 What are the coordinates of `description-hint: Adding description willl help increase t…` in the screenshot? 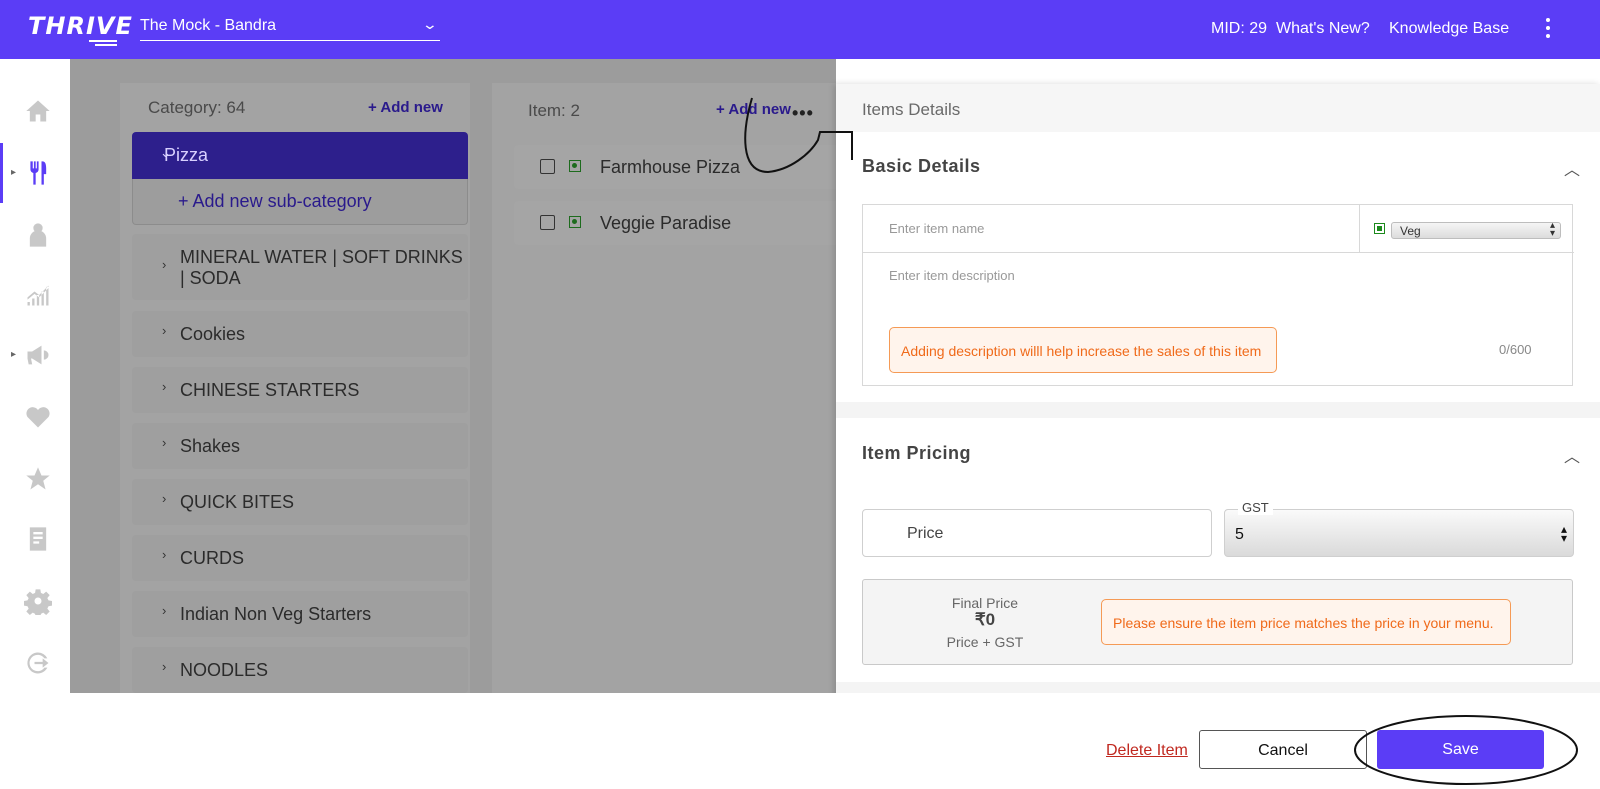 It's located at (1083, 350).